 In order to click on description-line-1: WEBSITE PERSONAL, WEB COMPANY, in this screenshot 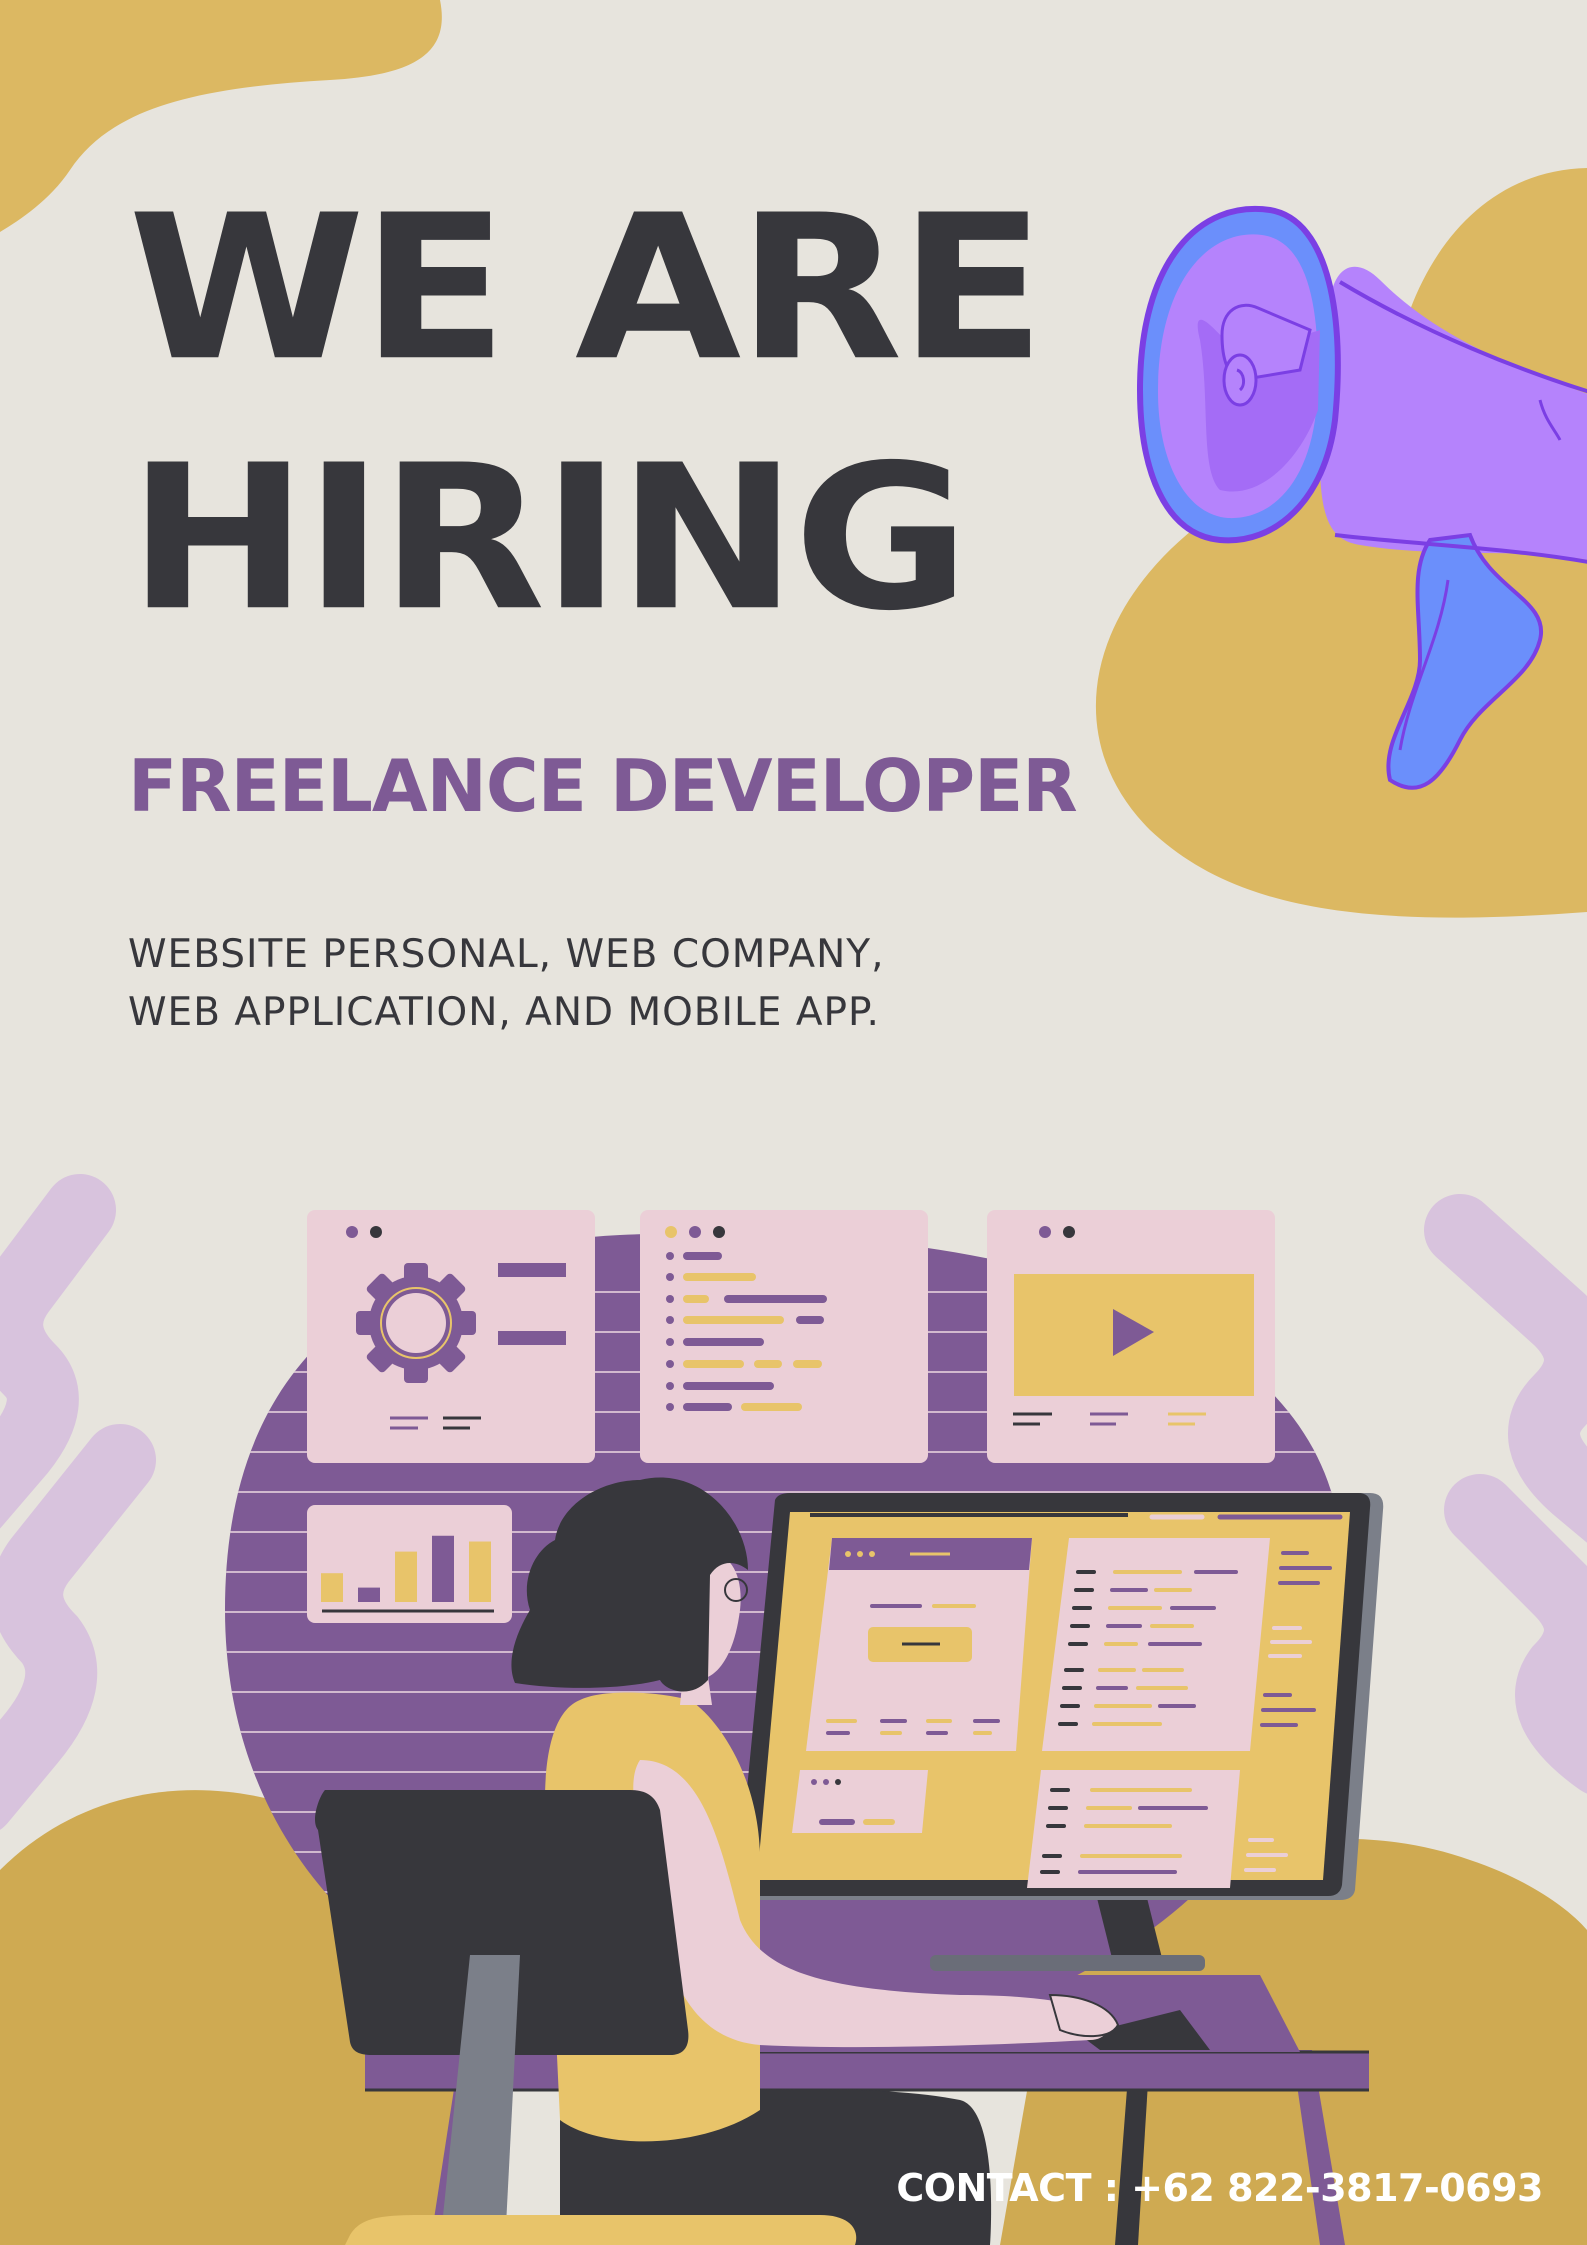, I will do `click(506, 954)`.